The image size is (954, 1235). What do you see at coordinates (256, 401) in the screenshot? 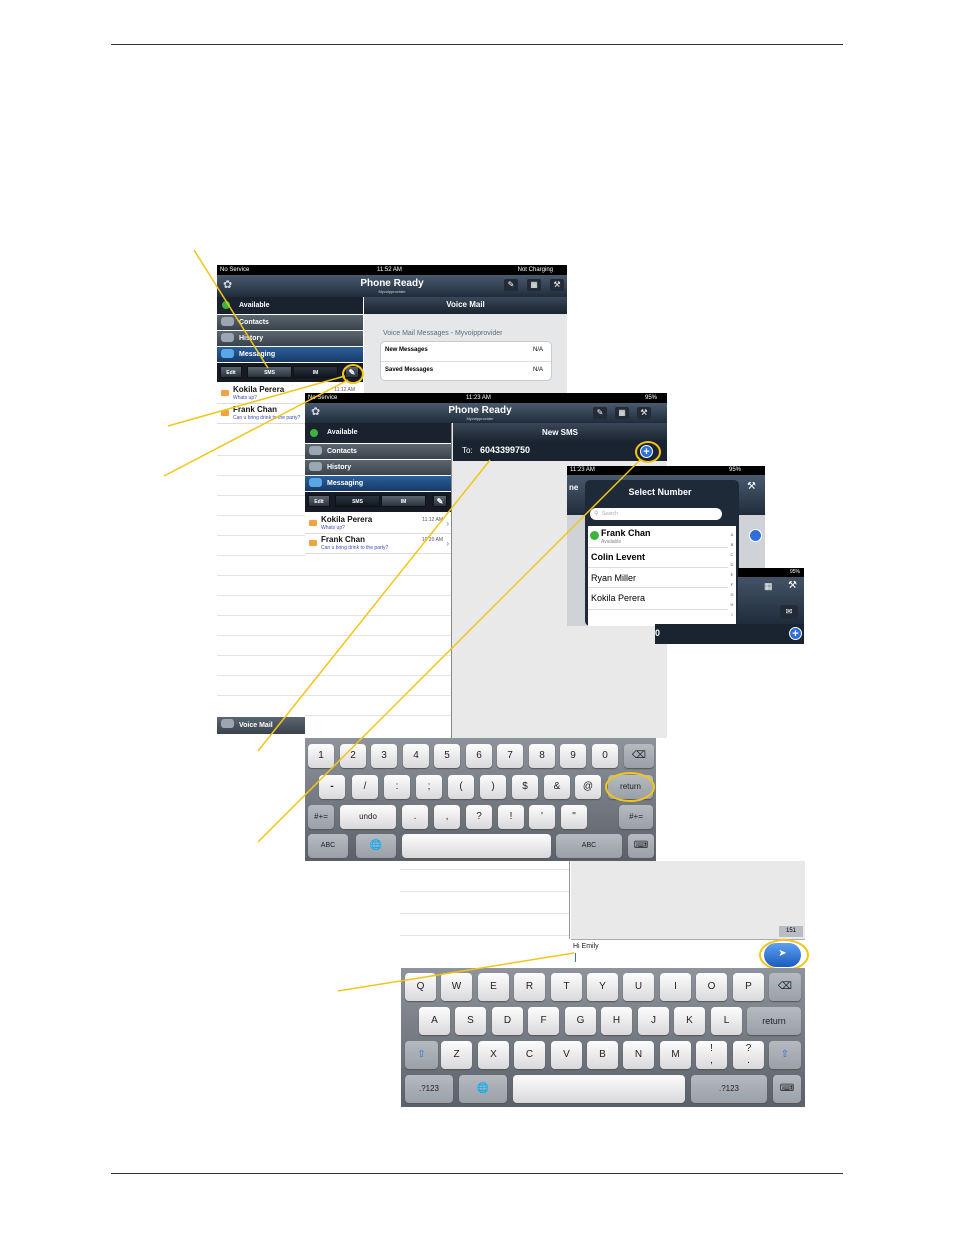
I see `callout-line-compose-a` at bounding box center [256, 401].